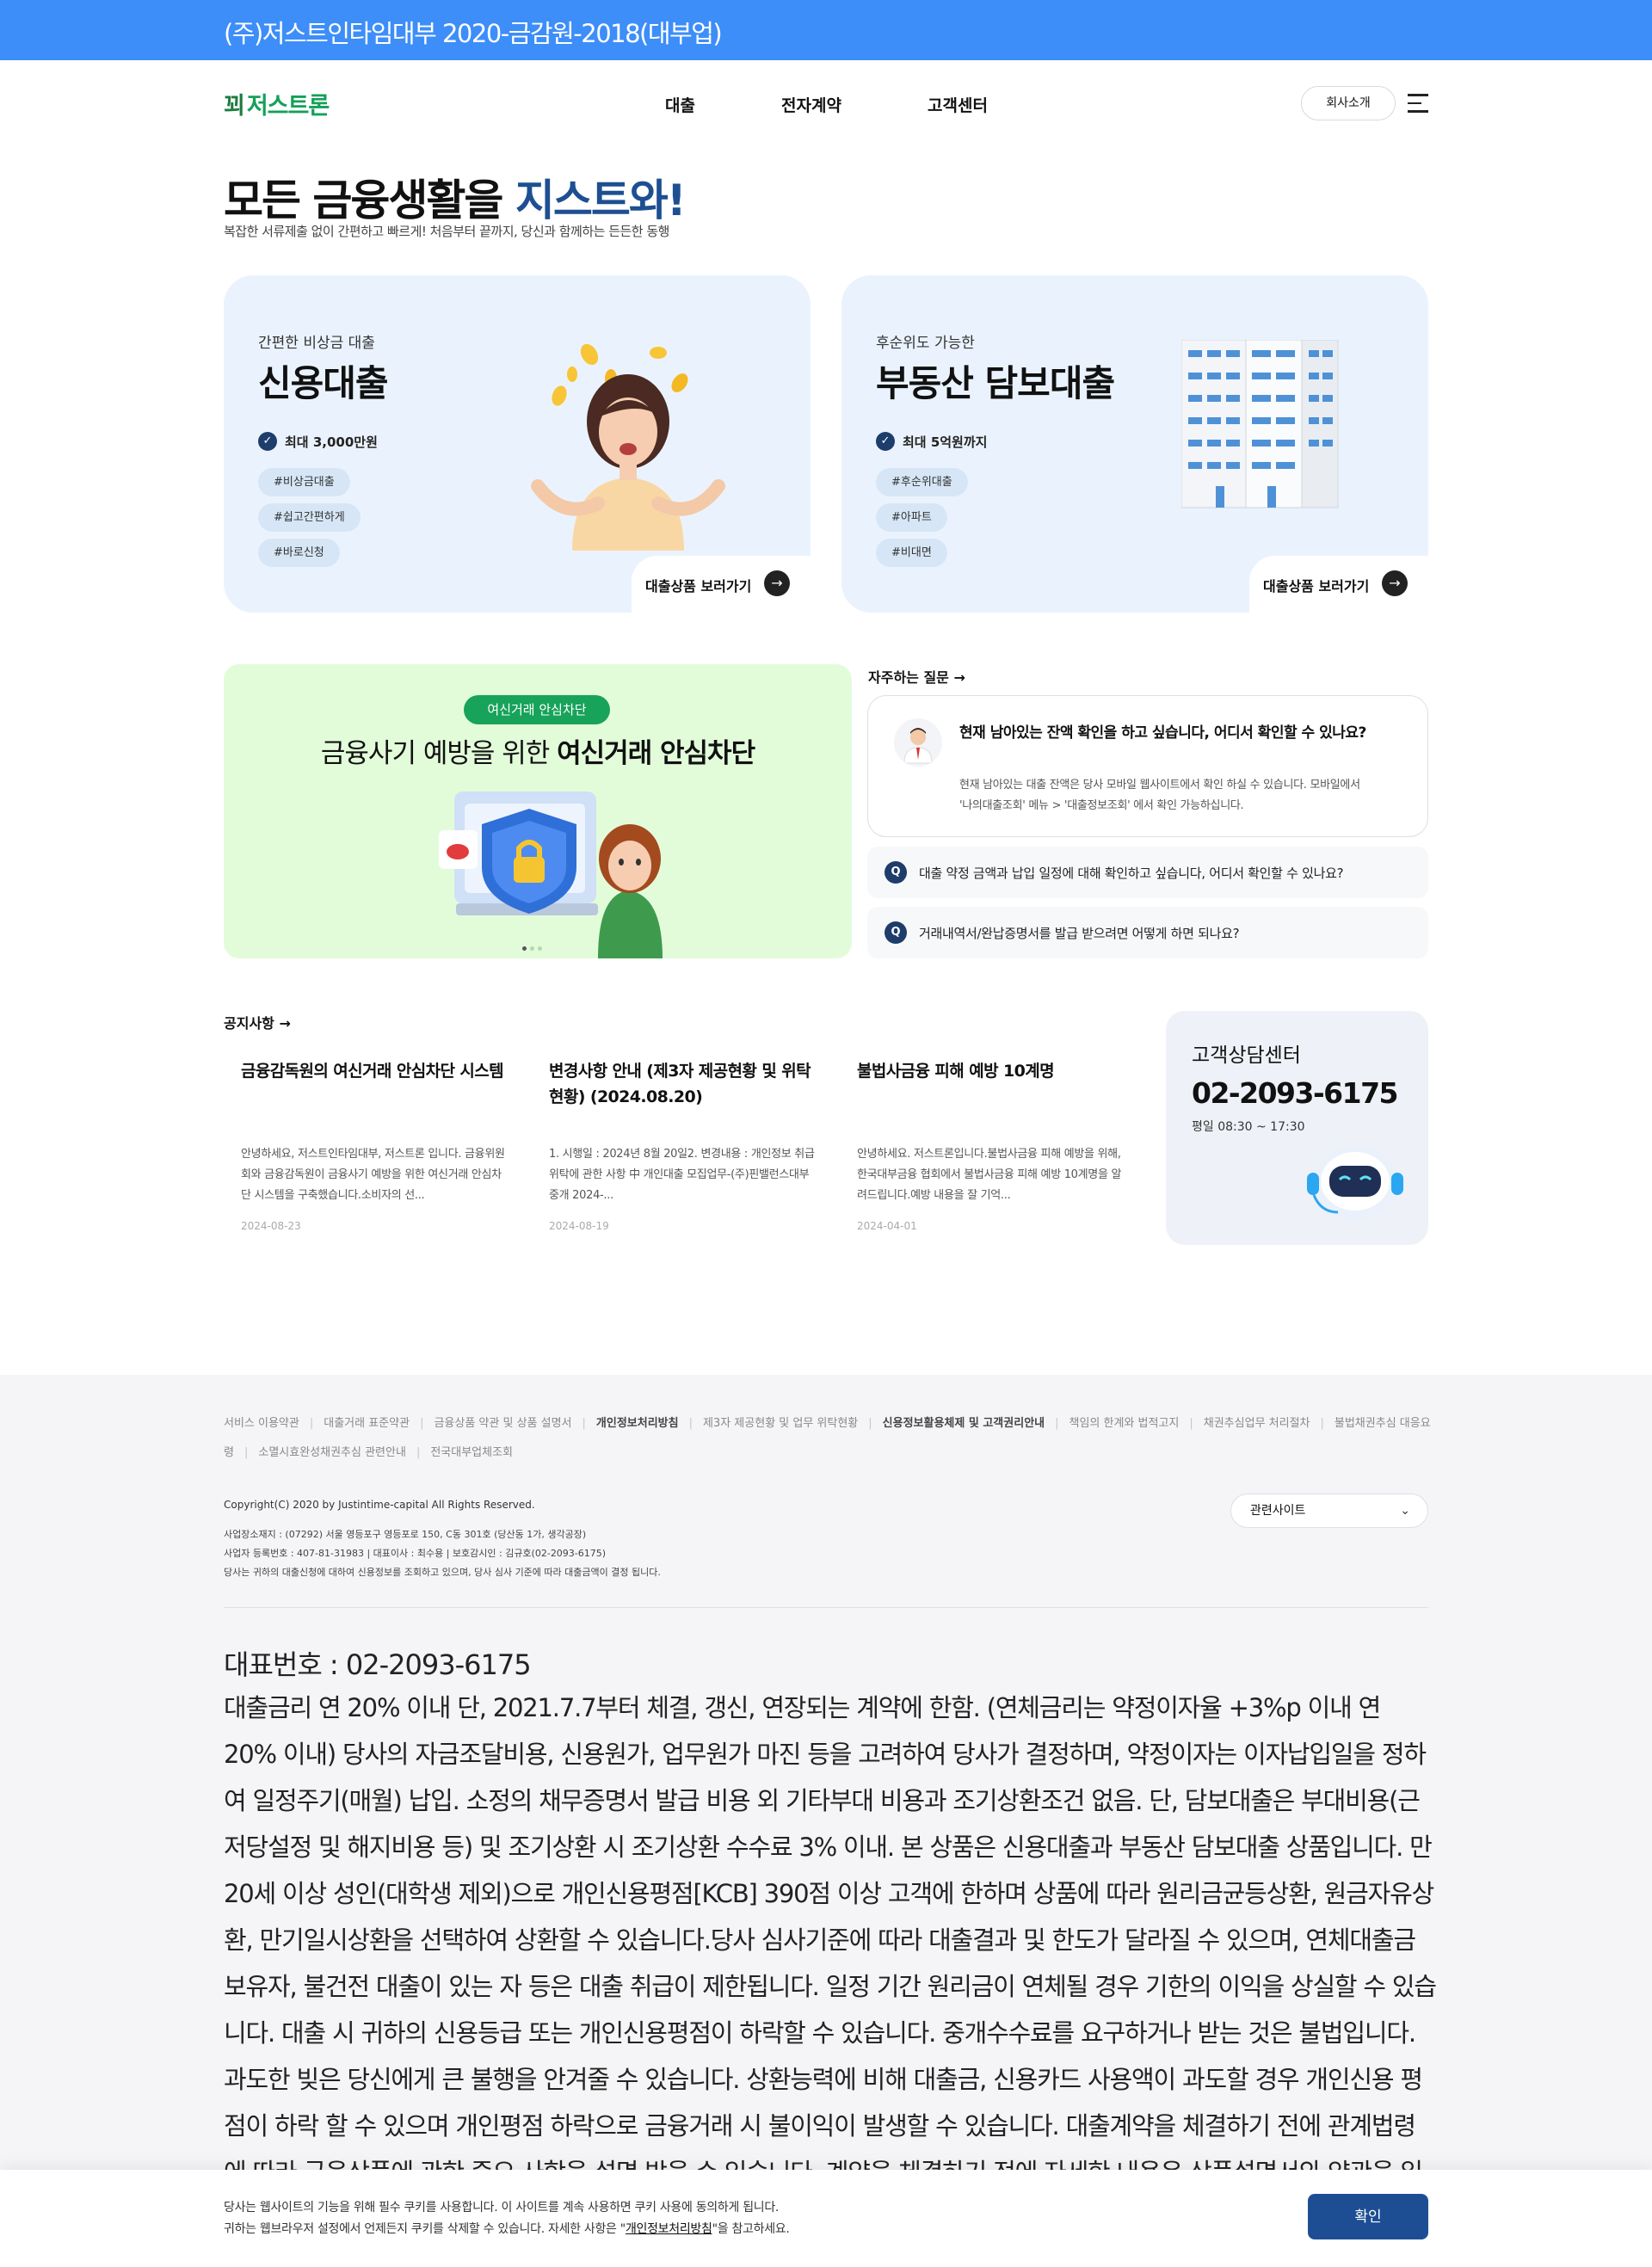 This screenshot has height=2267, width=1652. Describe the element at coordinates (964, 1423) in the screenshot. I see `footer-link: 신용정보활용체제 및 고객권리안내` at that location.